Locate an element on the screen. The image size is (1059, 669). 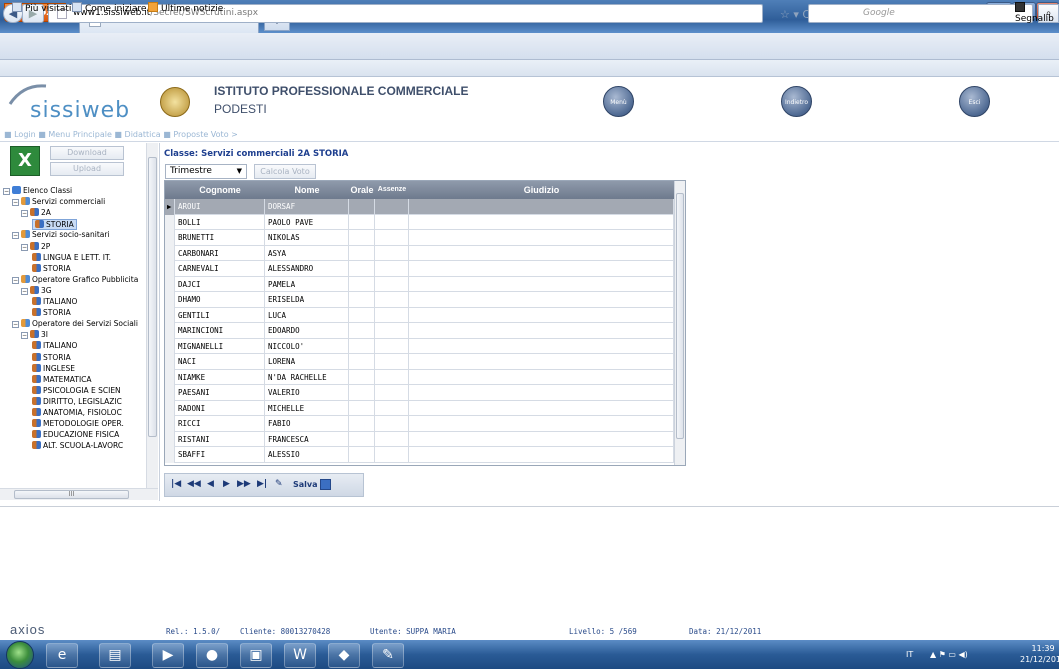
grid-scrollbar is located at coordinates (679, 323).